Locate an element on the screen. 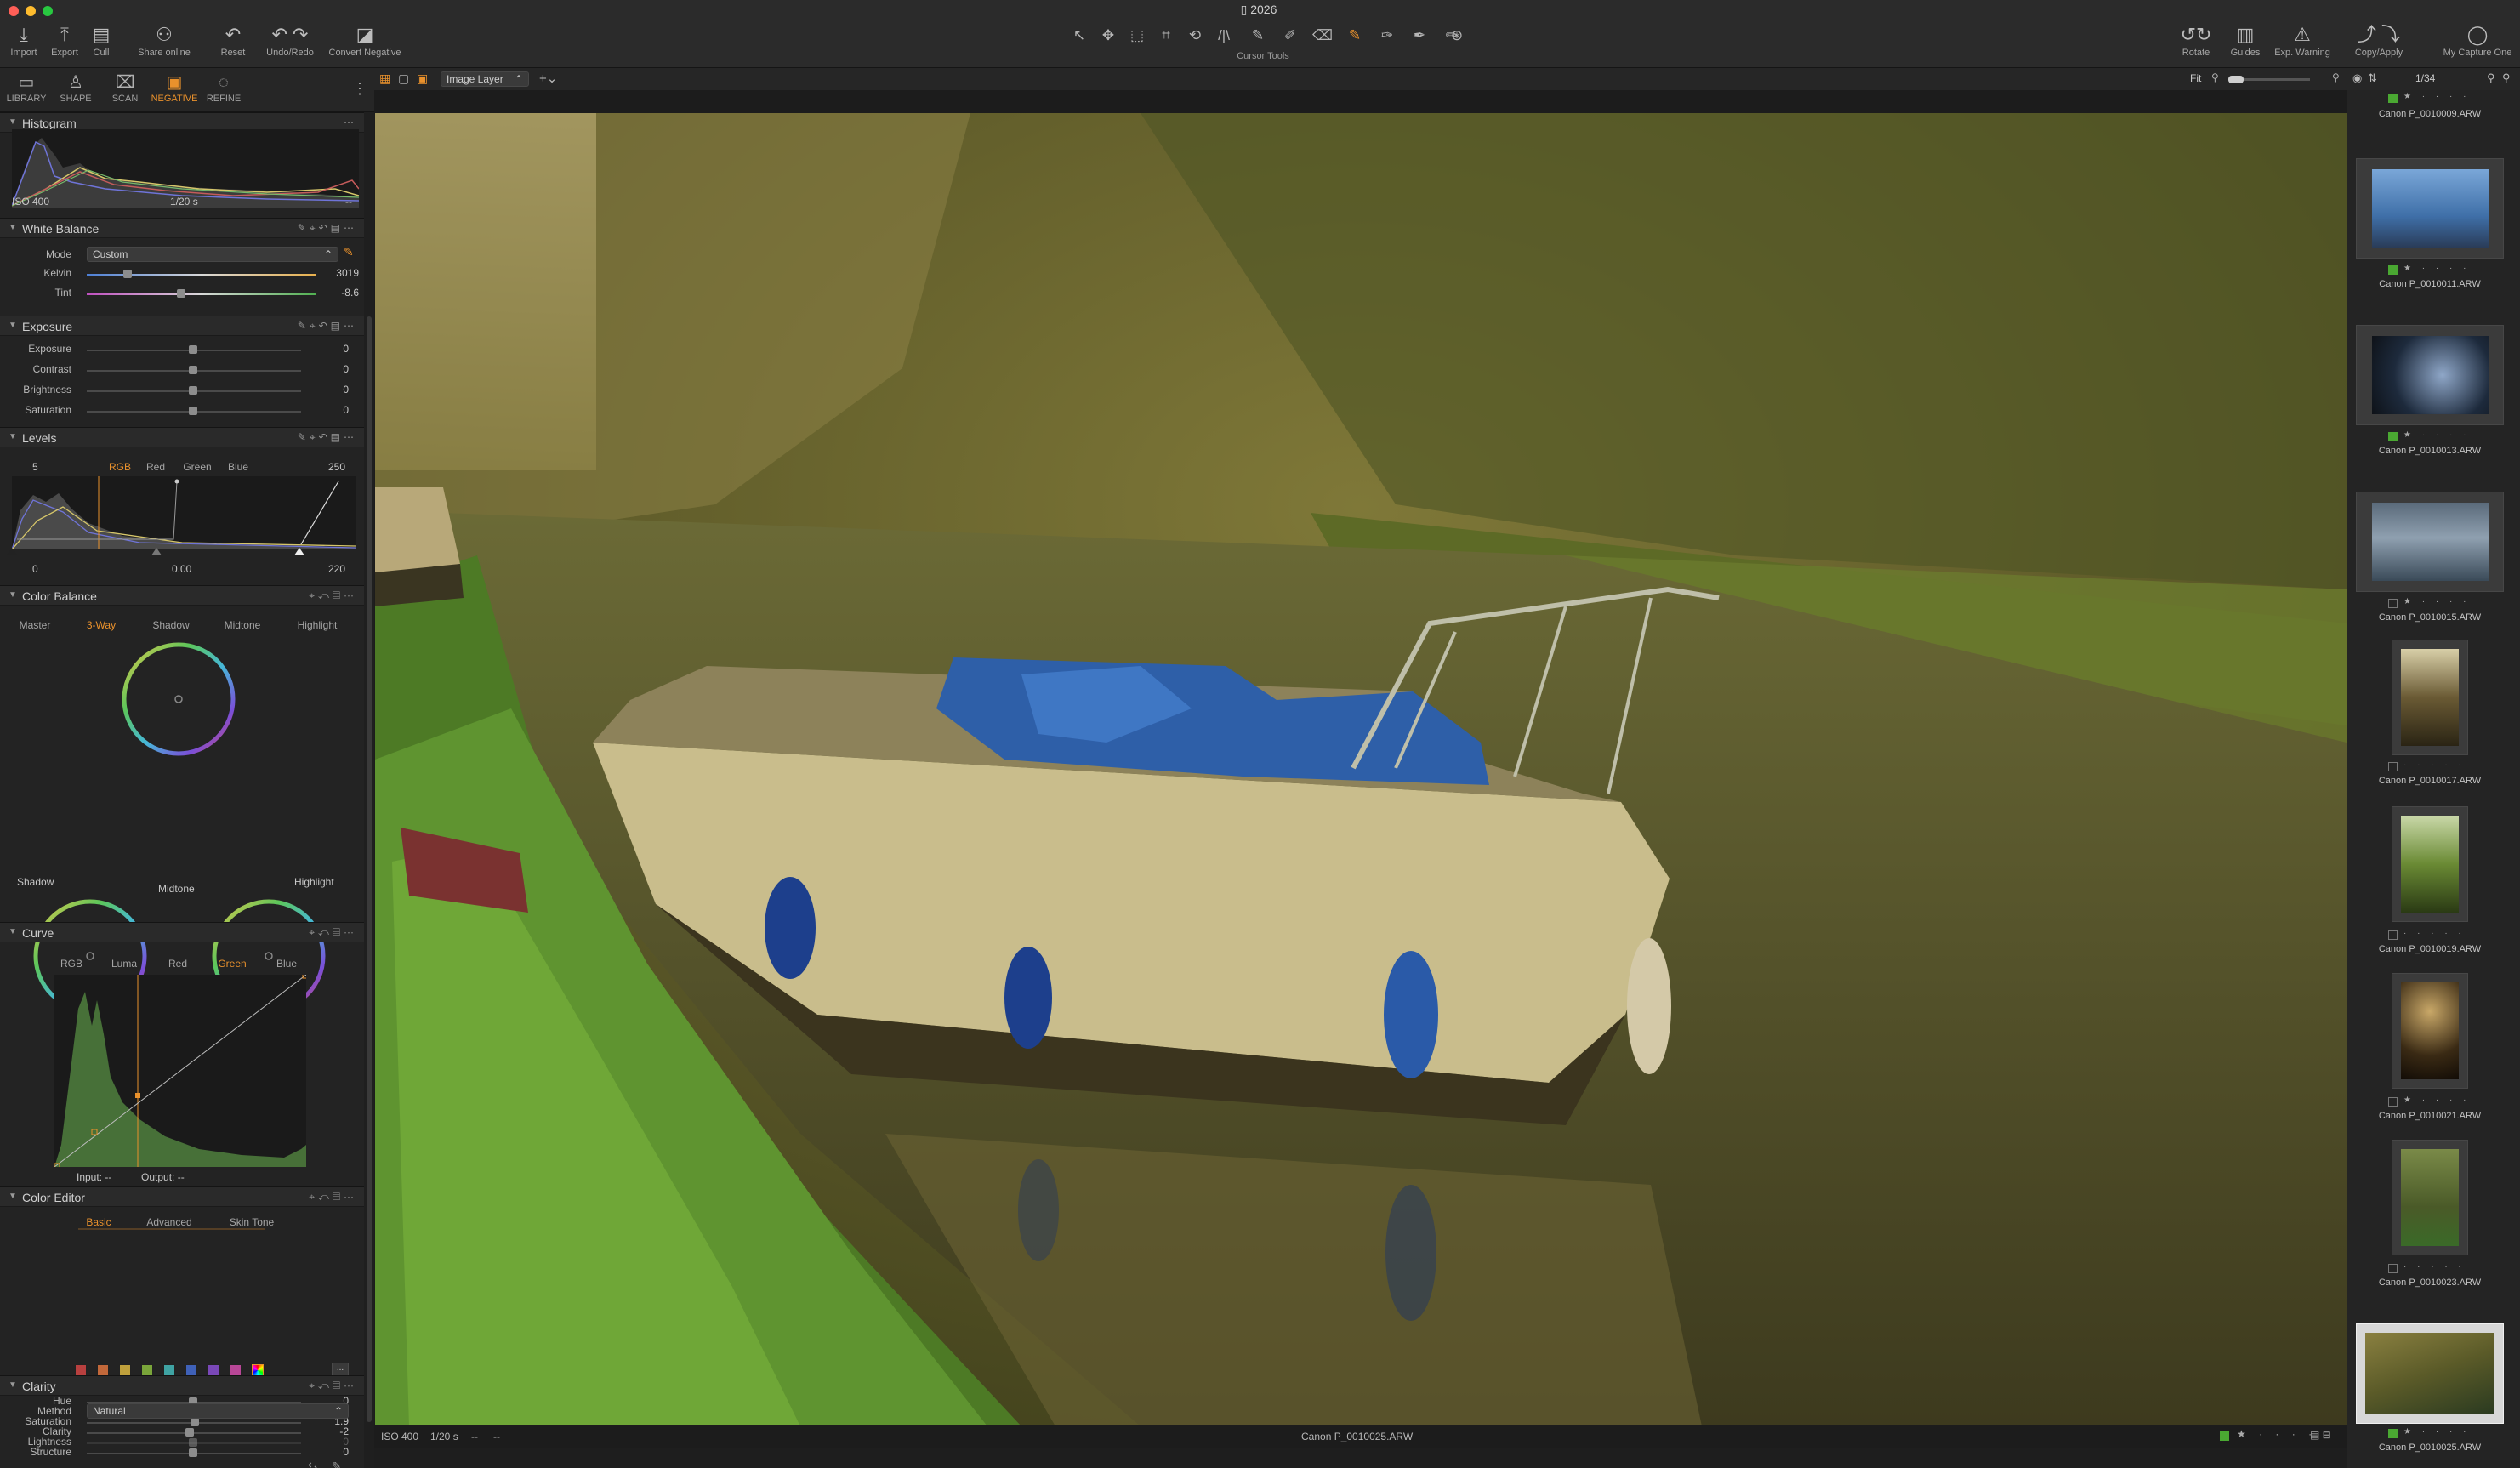  exposure-knob is located at coordinates (193, 349).